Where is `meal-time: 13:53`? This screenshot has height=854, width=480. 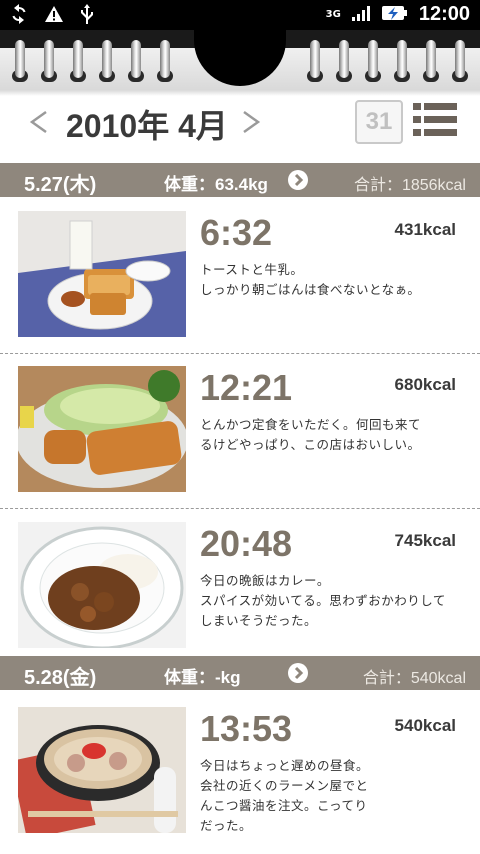 meal-time: 13:53 is located at coordinates (246, 728).